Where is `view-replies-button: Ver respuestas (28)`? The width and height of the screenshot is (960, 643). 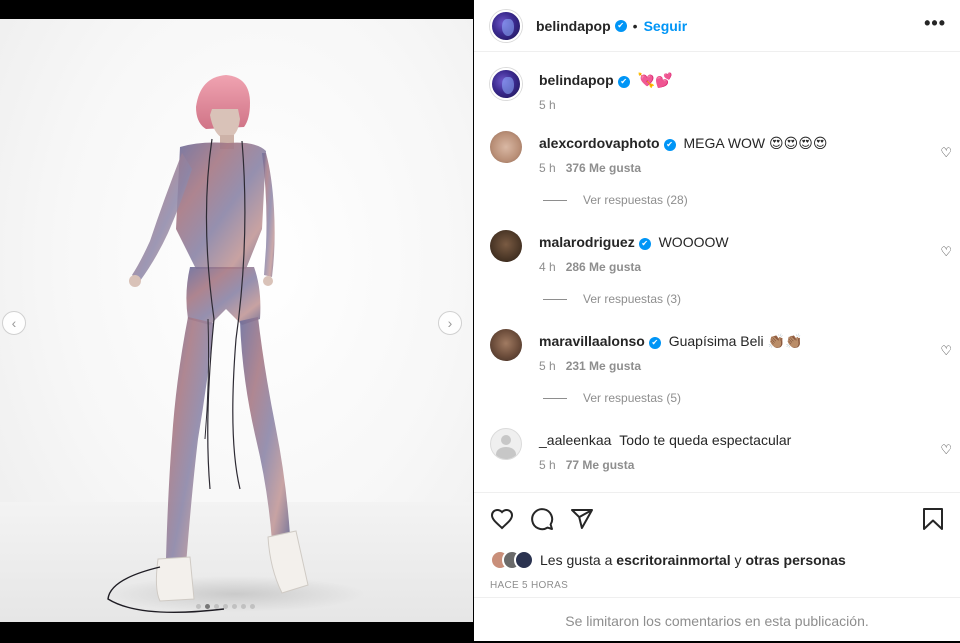 view-replies-button: Ver respuestas (28) is located at coordinates (615, 200).